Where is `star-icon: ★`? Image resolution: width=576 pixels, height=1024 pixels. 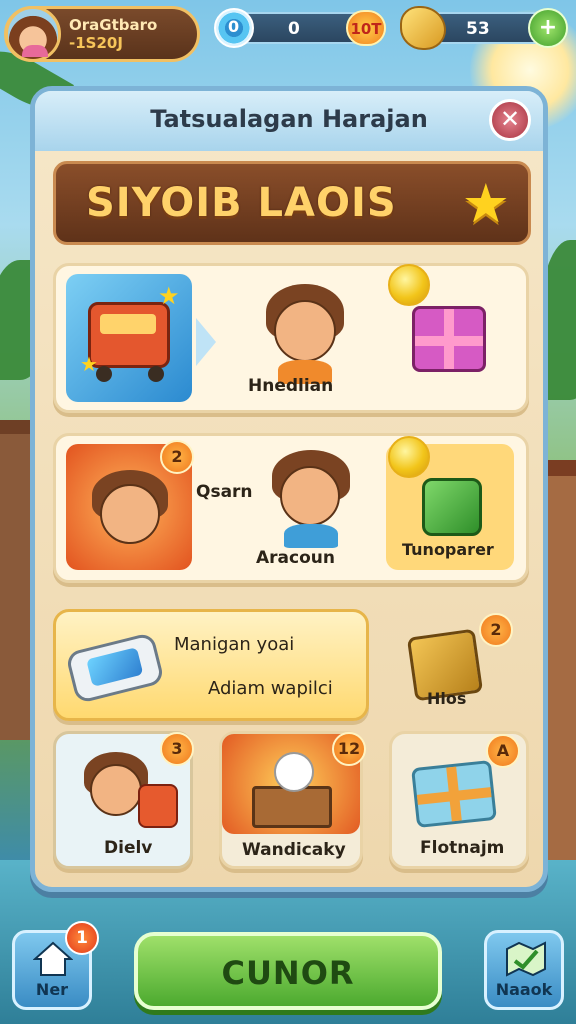 star-icon: ★ is located at coordinates (485, 203).